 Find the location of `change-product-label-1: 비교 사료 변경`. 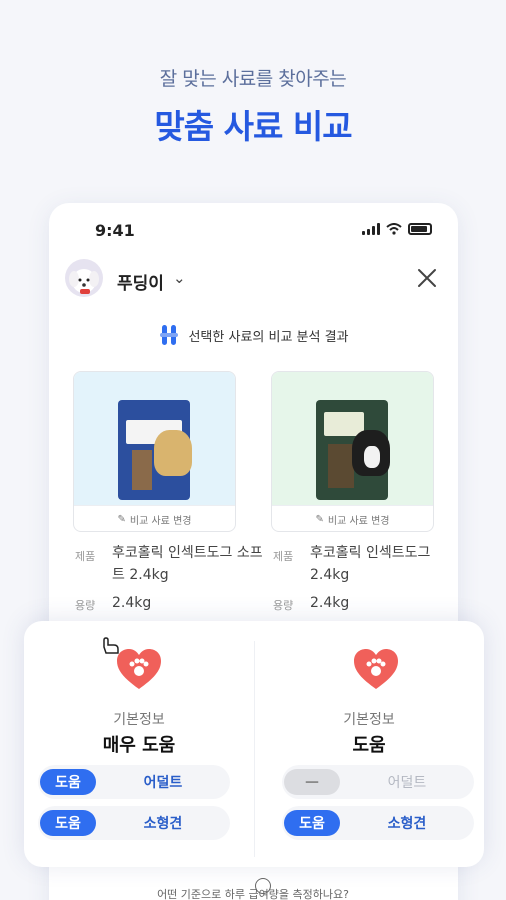

change-product-label-1: 비교 사료 변경 is located at coordinates (160, 521).